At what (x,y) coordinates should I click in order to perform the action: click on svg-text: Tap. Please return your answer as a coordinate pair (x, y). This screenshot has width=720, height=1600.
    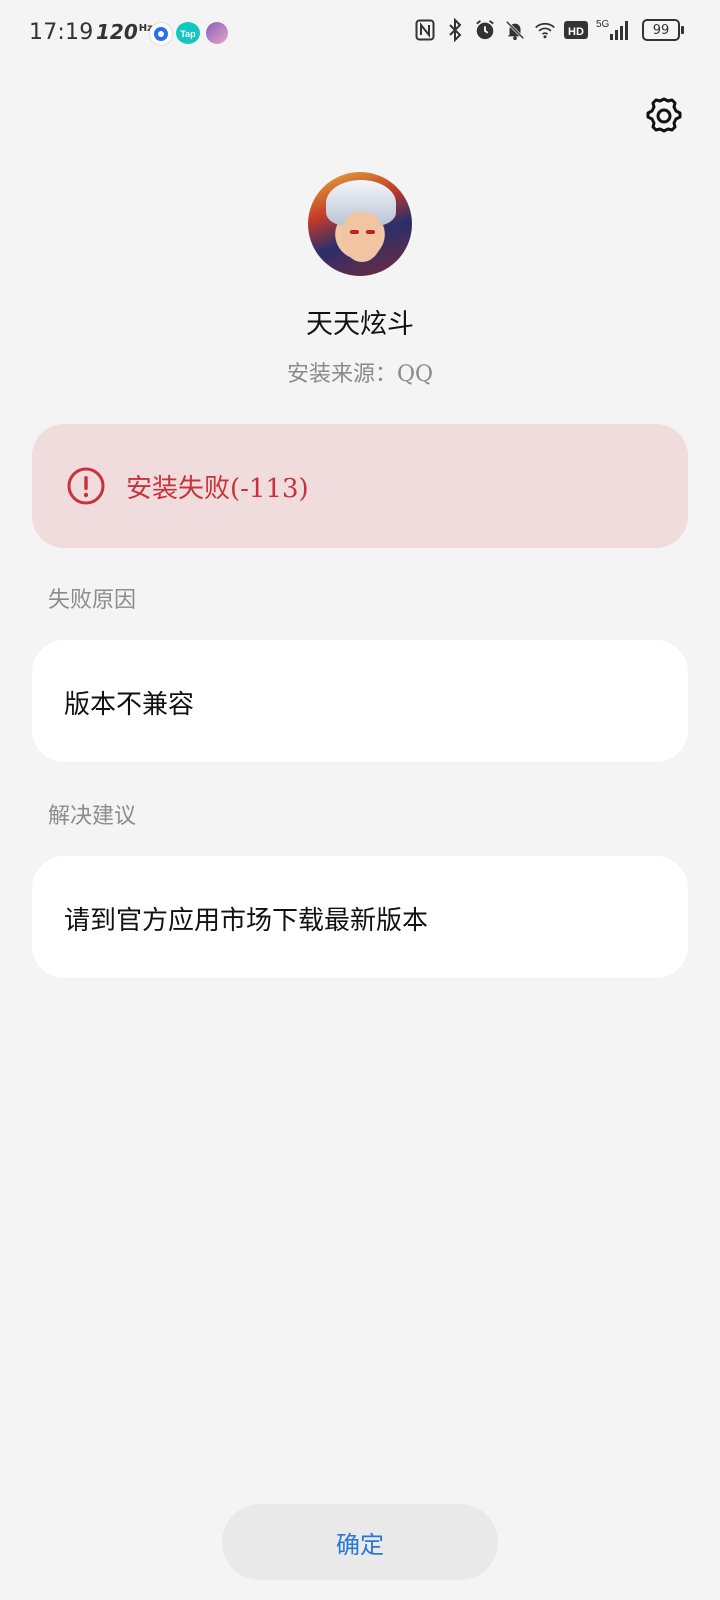
    Looking at the image, I should click on (188, 34).